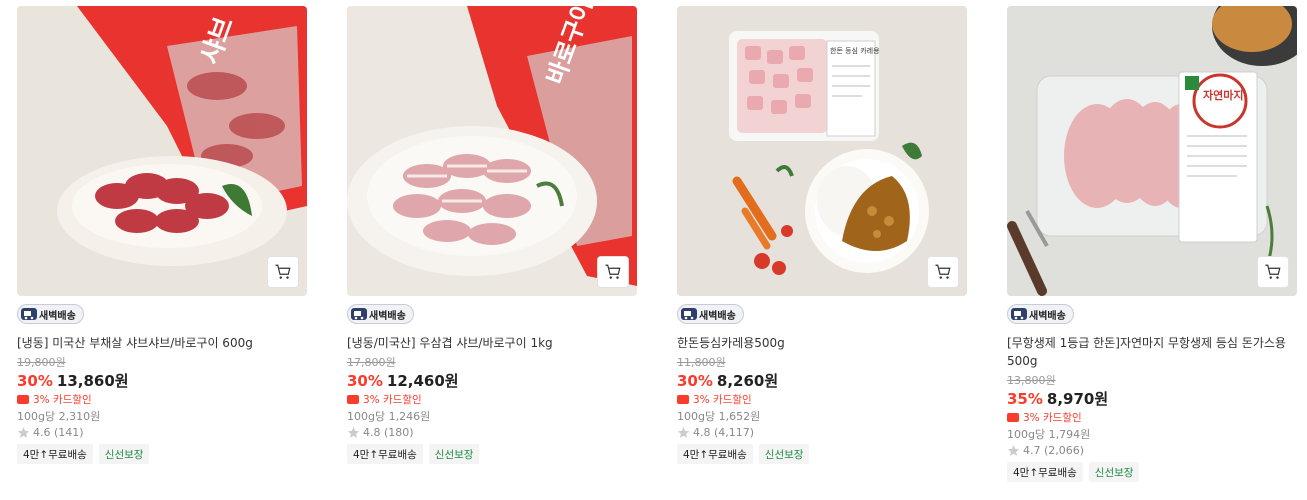 The width and height of the screenshot is (1307, 500). I want to click on sale-price: 8,260원, so click(747, 381).